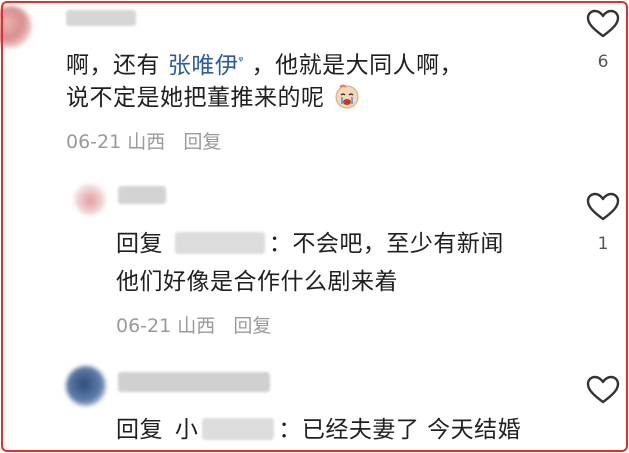  What do you see at coordinates (411, 430) in the screenshot?
I see `comment-text: 已经夫妻了 今天结婚` at bounding box center [411, 430].